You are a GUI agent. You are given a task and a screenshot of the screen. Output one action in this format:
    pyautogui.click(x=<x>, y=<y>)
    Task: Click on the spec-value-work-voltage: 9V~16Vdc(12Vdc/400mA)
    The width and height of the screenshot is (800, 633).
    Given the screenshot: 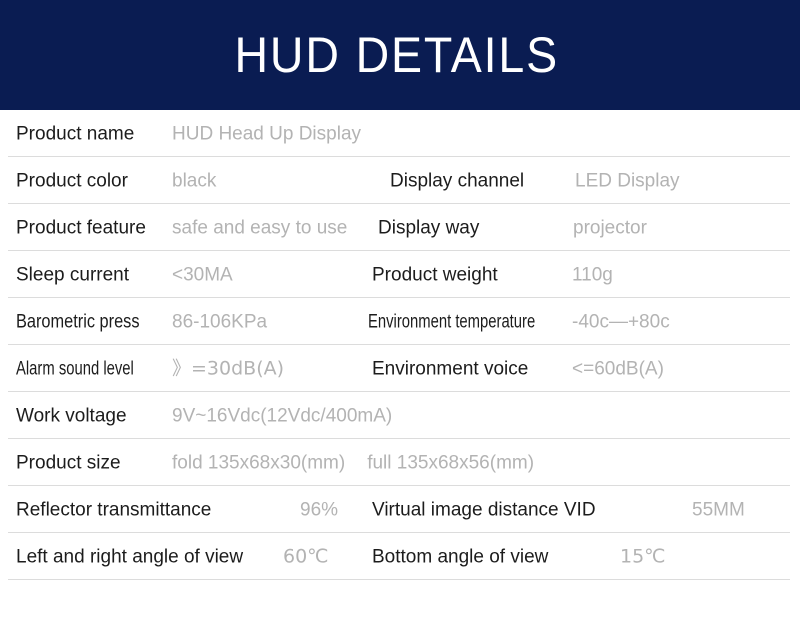 What is the action you would take?
    pyautogui.click(x=282, y=415)
    